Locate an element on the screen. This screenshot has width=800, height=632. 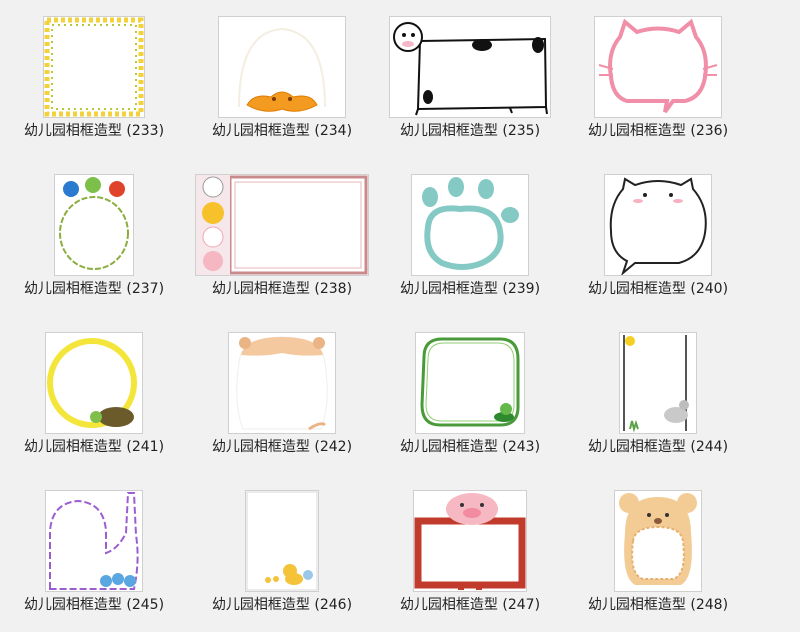
animals-pink-frame-icon is located at coordinates (282, 225).